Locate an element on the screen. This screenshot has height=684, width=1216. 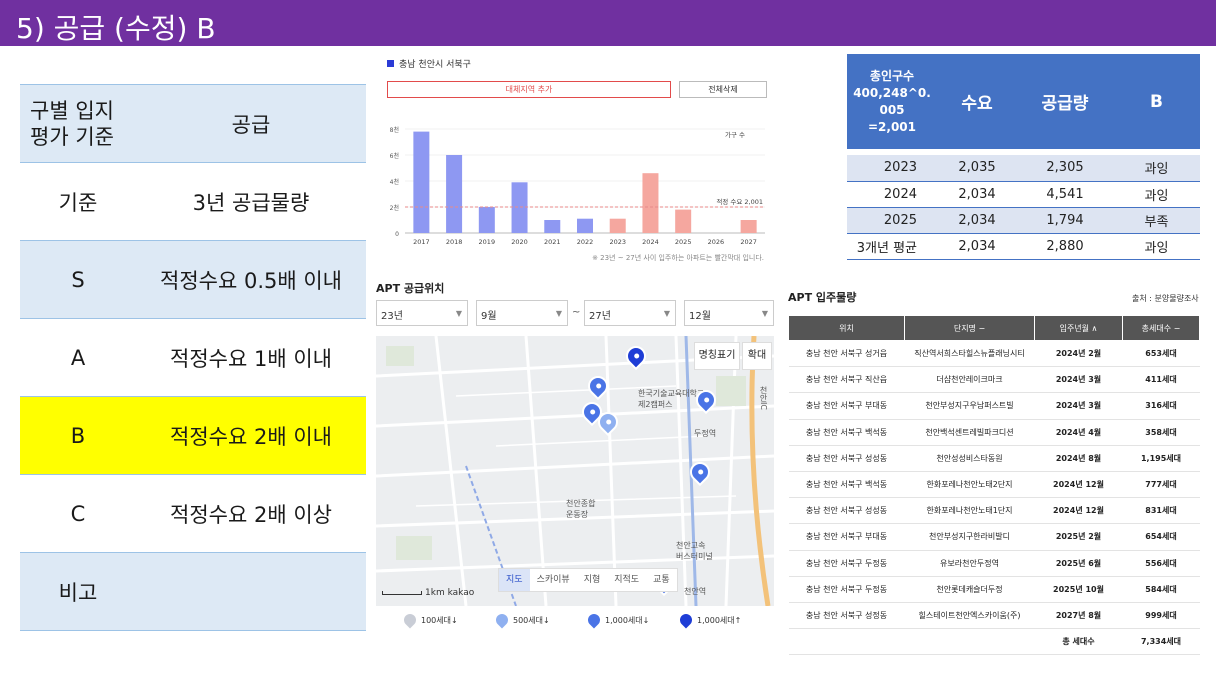
legend-item: 1,000세대↓ is located at coordinates (617, 620).